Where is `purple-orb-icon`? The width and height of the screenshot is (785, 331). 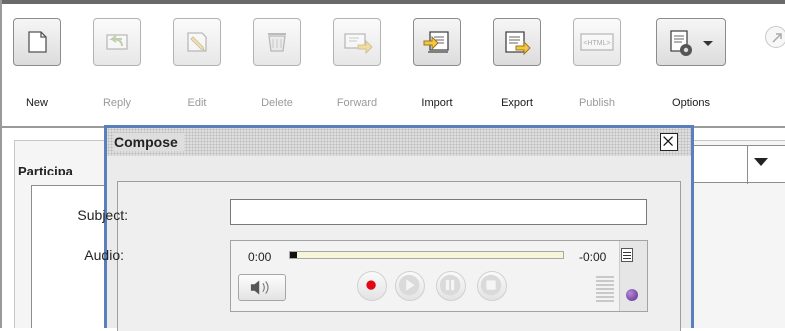
purple-orb-icon is located at coordinates (632, 295).